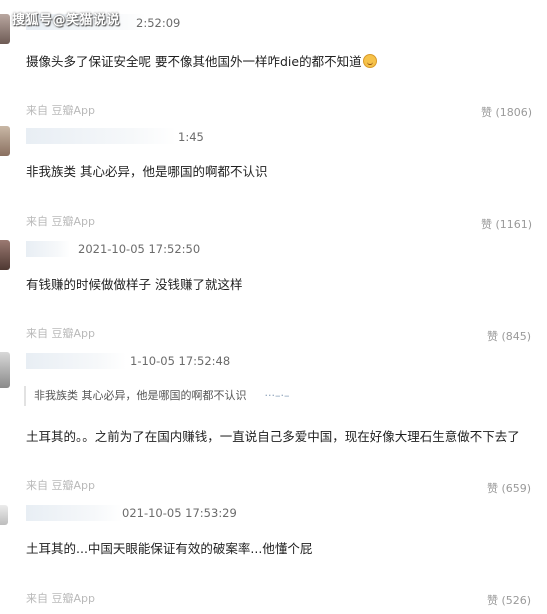 The image size is (547, 614). Describe the element at coordinates (194, 61) in the screenshot. I see `comment-text-content: 摄像头多了保证安全呢 要不像其他国外一样咋die的都不知道` at that location.